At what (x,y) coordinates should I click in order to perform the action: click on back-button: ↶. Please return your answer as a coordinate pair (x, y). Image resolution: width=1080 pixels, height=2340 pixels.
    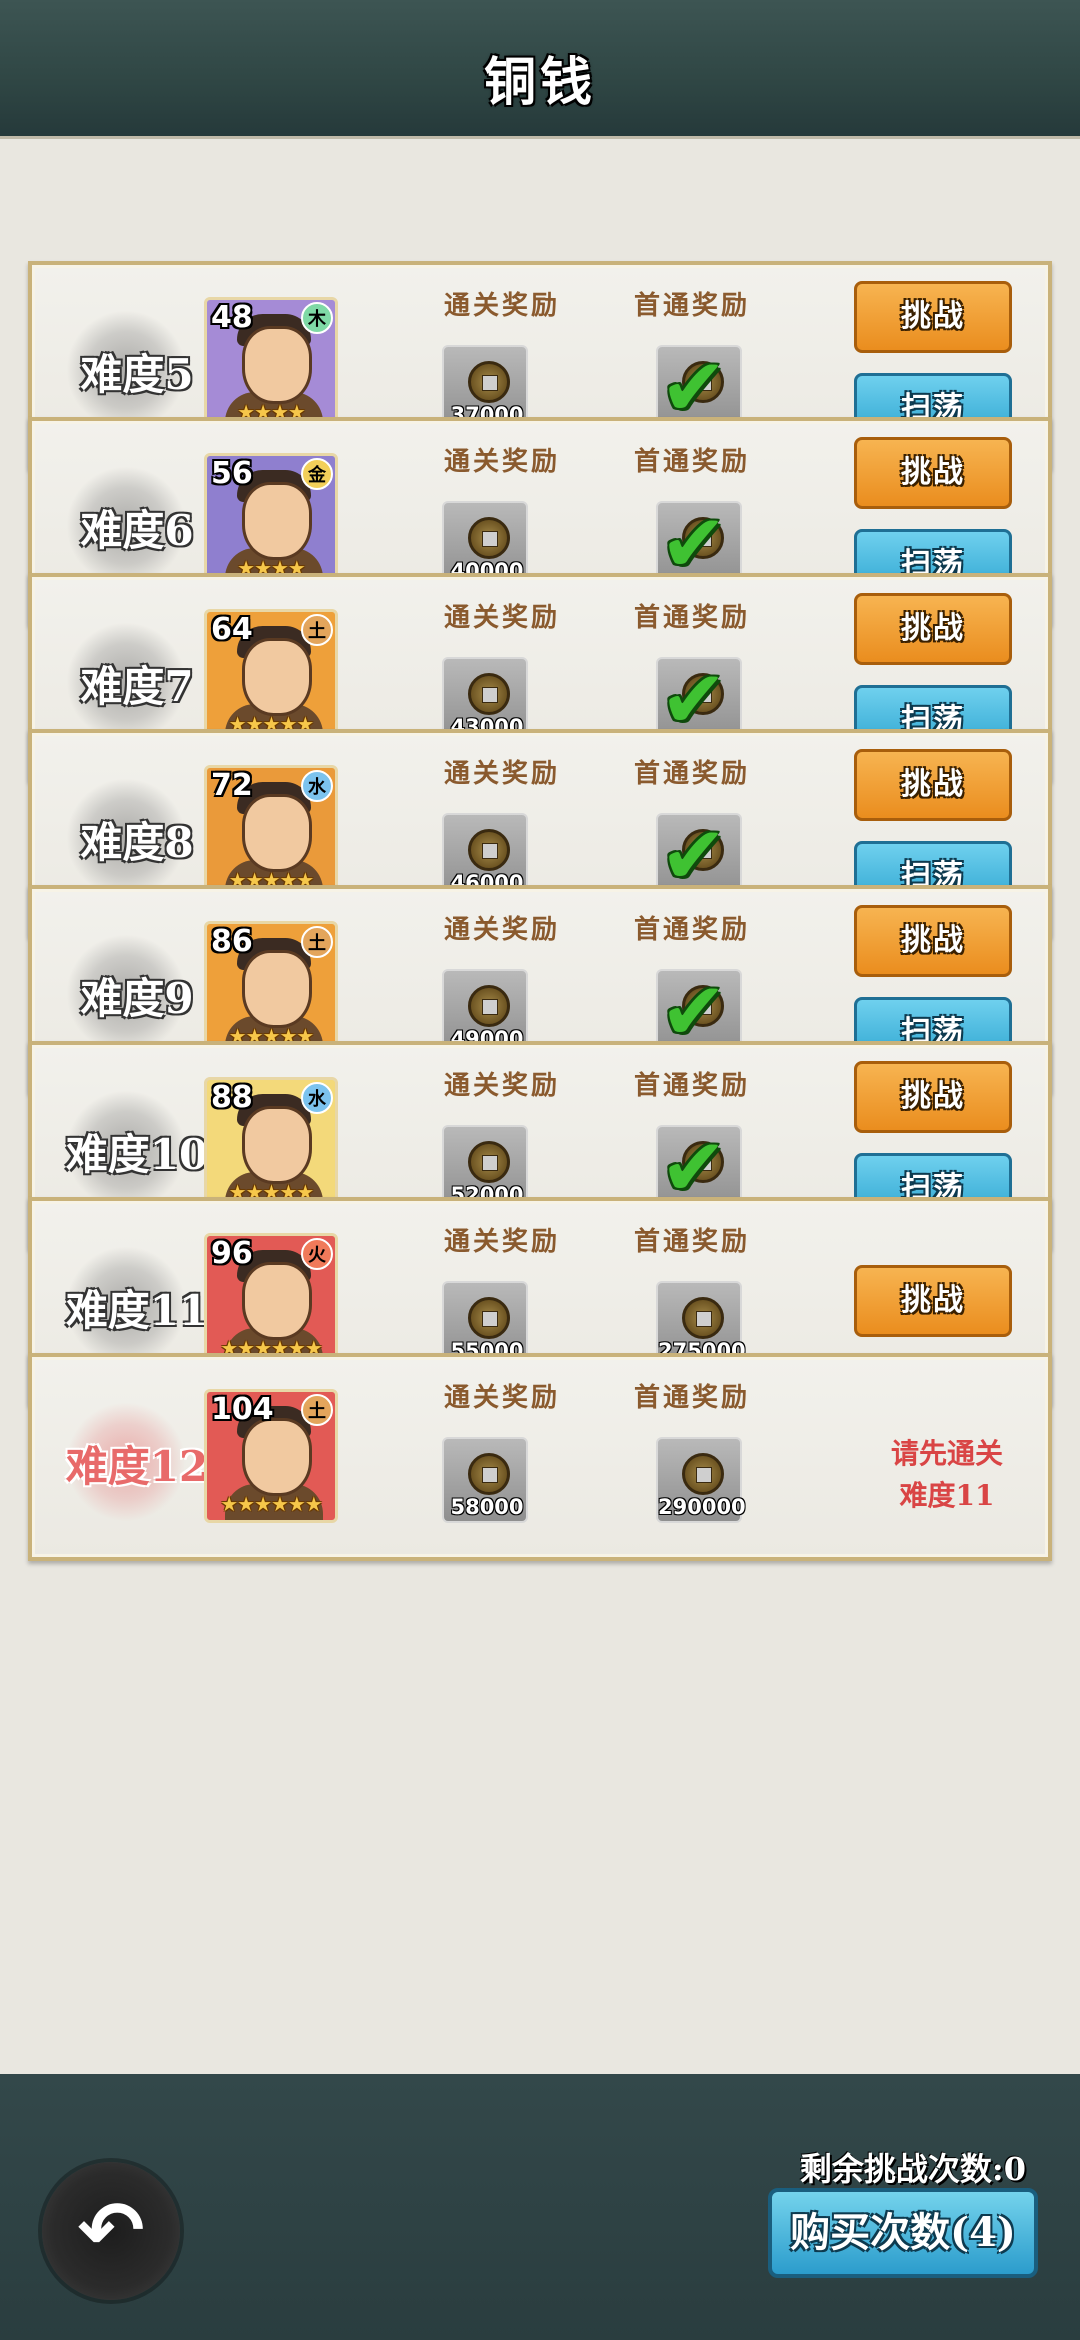
    Looking at the image, I should click on (111, 2231).